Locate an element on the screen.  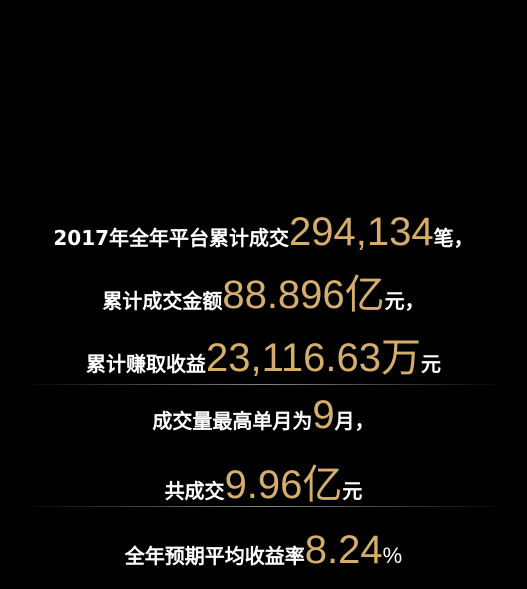
total-earnings-unit: 万 is located at coordinates (400, 358).